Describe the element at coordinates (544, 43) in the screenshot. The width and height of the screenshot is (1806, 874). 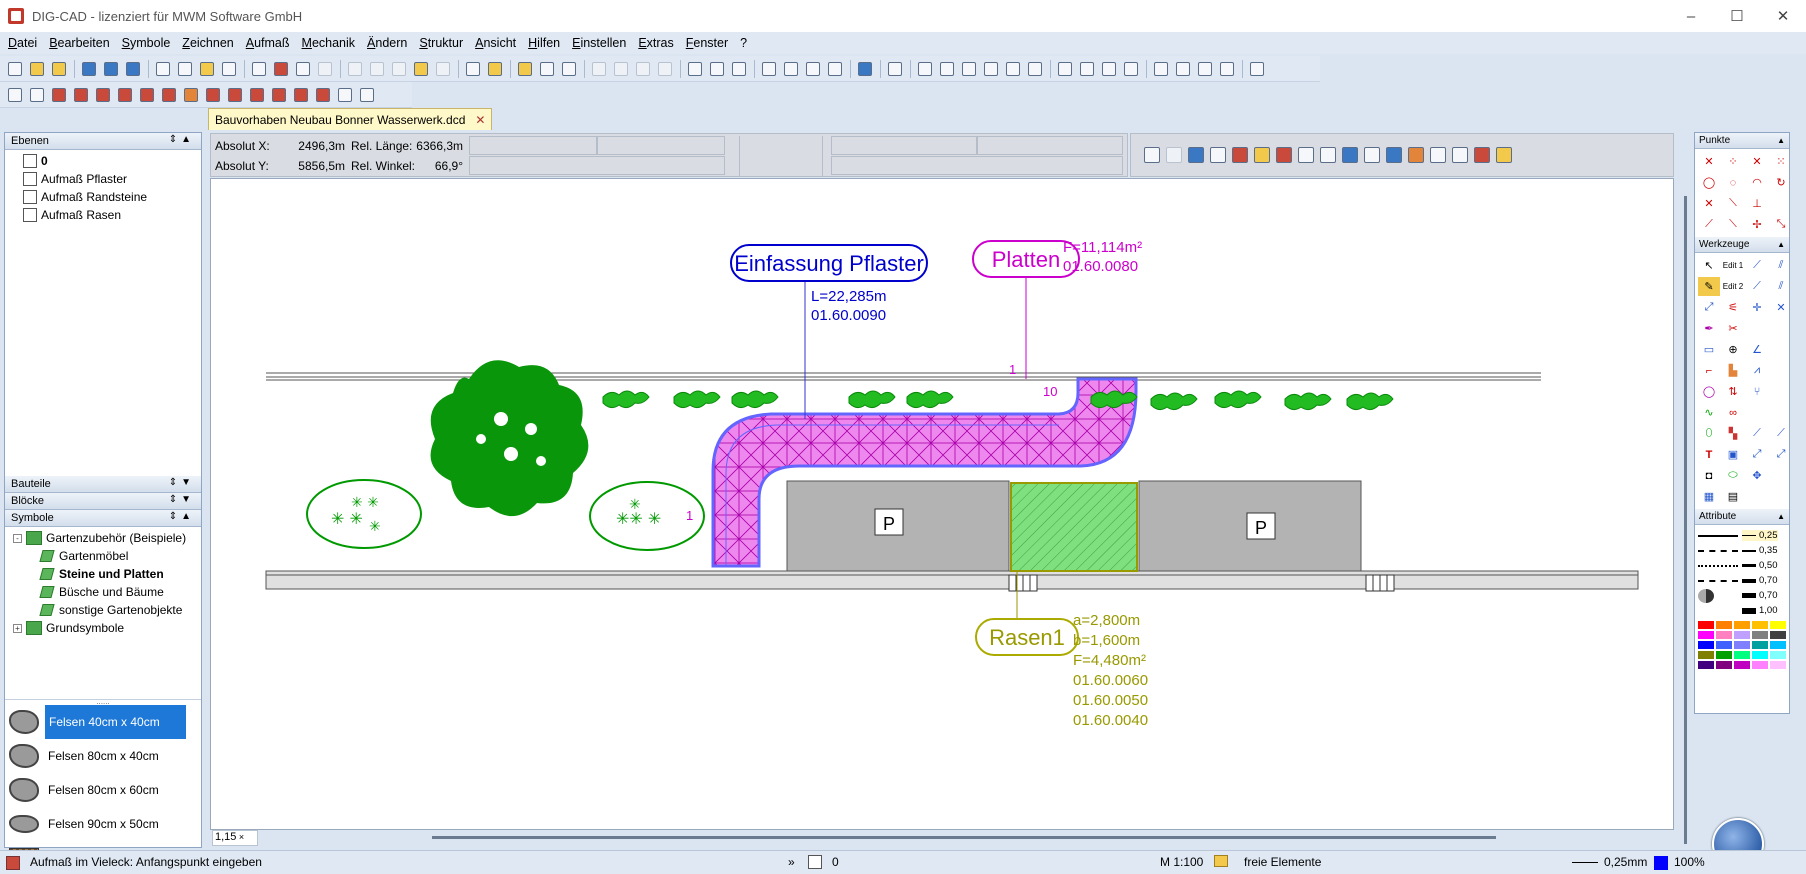
I see `menu-hilfen: Hilfen` at that location.